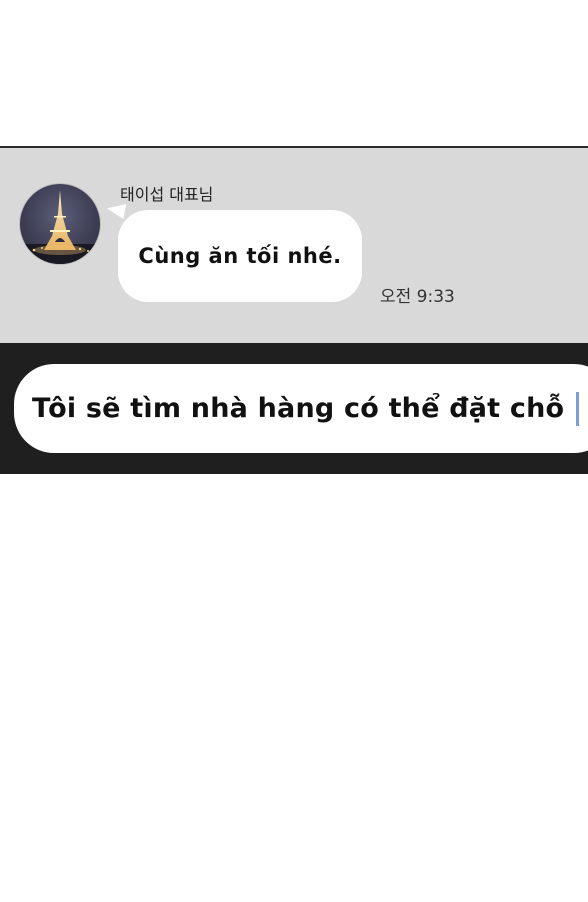 This screenshot has height=902, width=588. What do you see at coordinates (417, 297) in the screenshot?
I see `message-timestamp: 오전 9:33` at bounding box center [417, 297].